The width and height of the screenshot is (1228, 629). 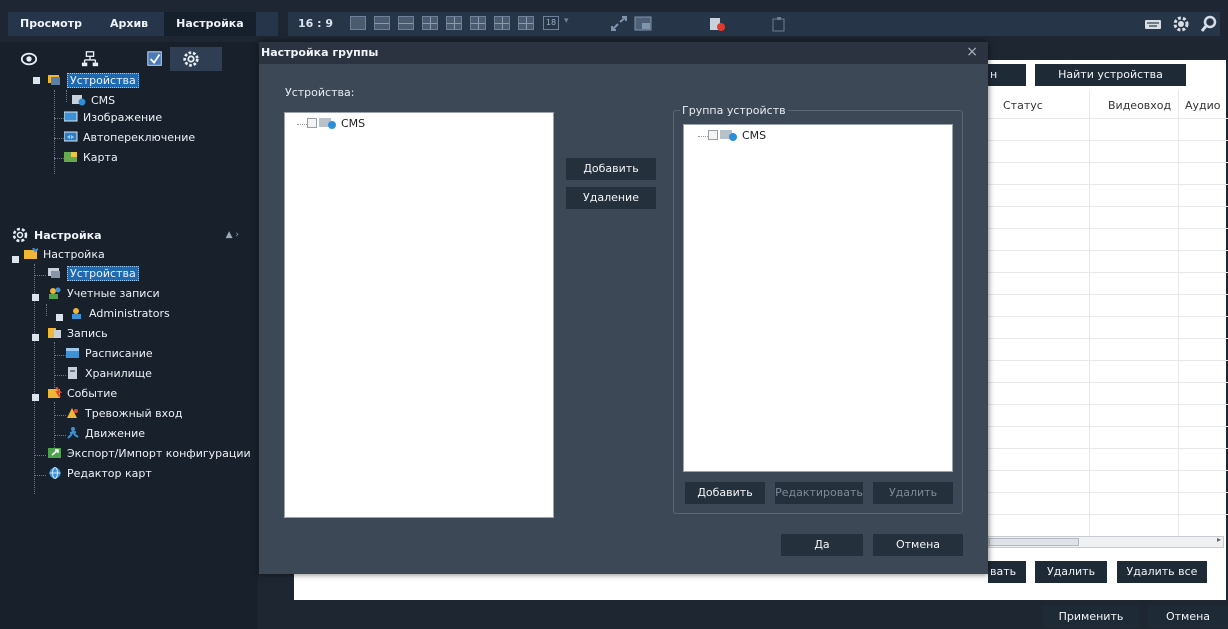 What do you see at coordinates (1110, 75) in the screenshot?
I see `find-devices-button: Найти устройства` at bounding box center [1110, 75].